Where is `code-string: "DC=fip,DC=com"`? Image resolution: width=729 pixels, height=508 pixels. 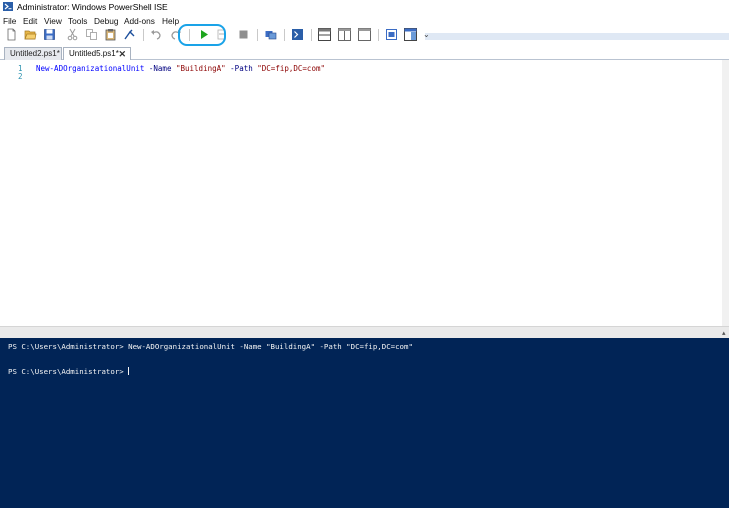
code-string: "DC=fip,DC=com" is located at coordinates (291, 68).